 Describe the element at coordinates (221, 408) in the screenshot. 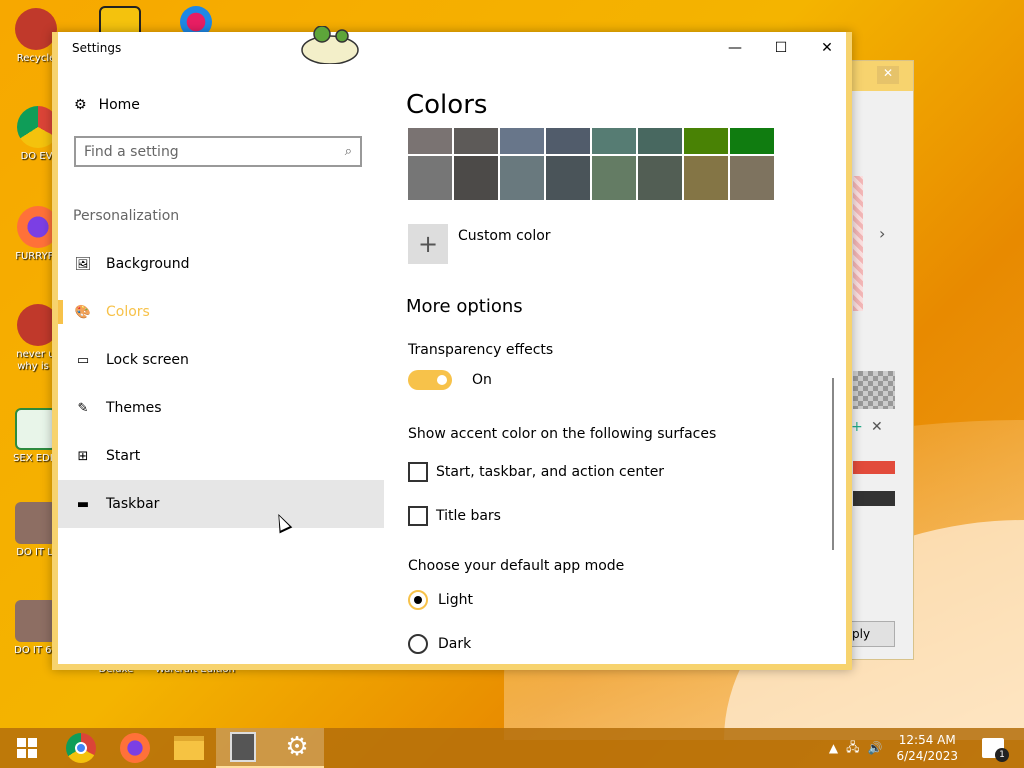

I see `sidebar-item-themes: ✎ Themes` at that location.